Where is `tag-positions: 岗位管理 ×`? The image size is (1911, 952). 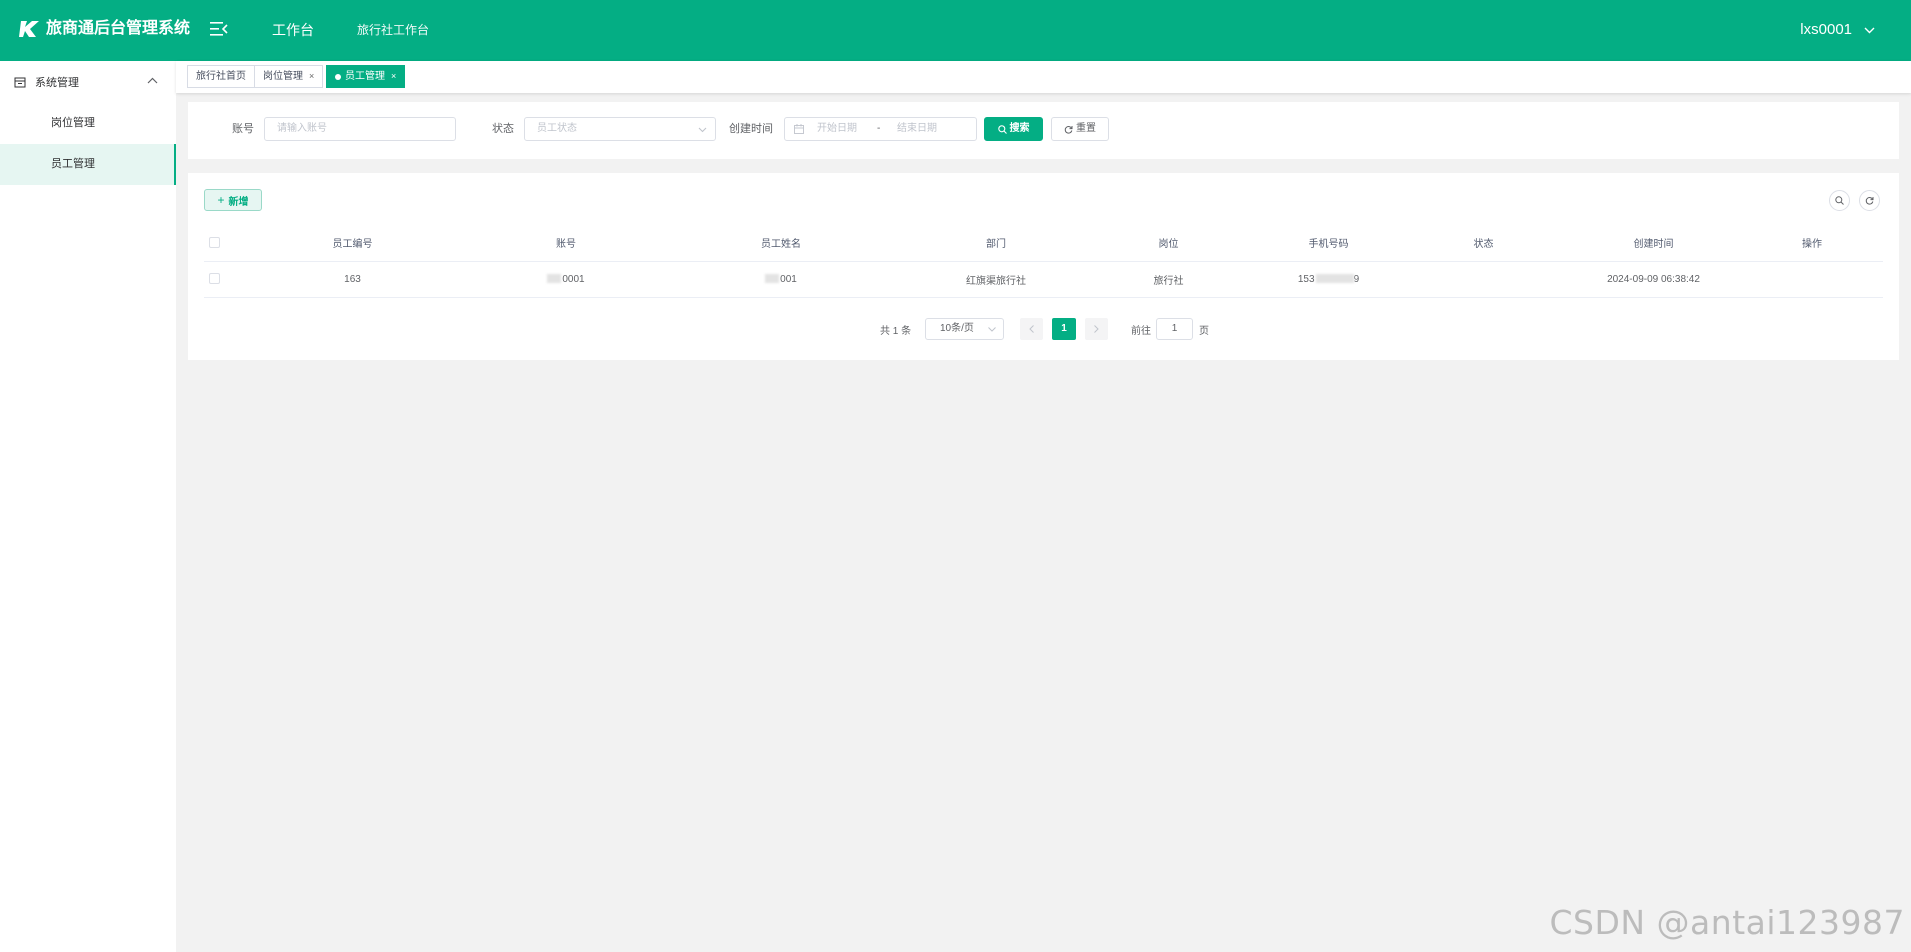
tag-positions: 岗位管理 × is located at coordinates (289, 76).